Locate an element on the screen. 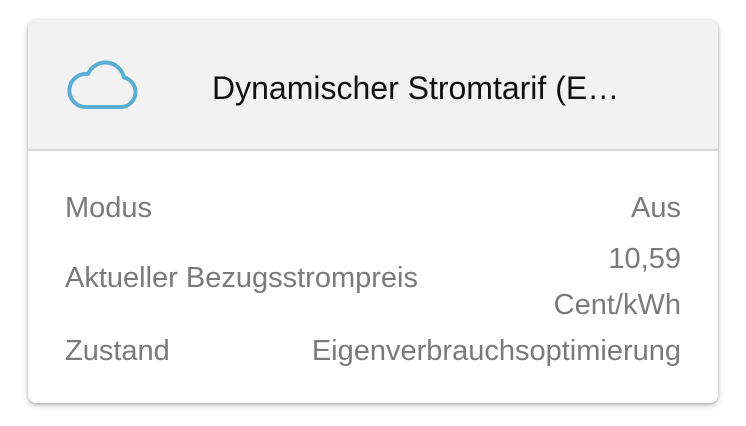 The height and width of the screenshot is (426, 746). price-label: Aktueller Bezugsstrompreis is located at coordinates (241, 278).